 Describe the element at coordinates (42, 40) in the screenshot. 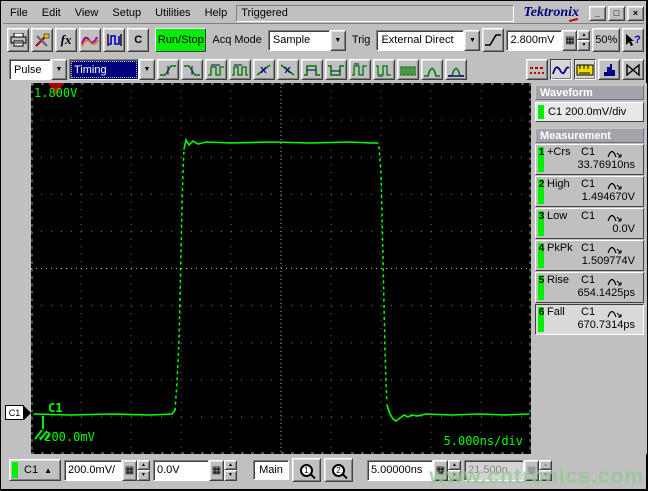

I see `tools-button` at that location.